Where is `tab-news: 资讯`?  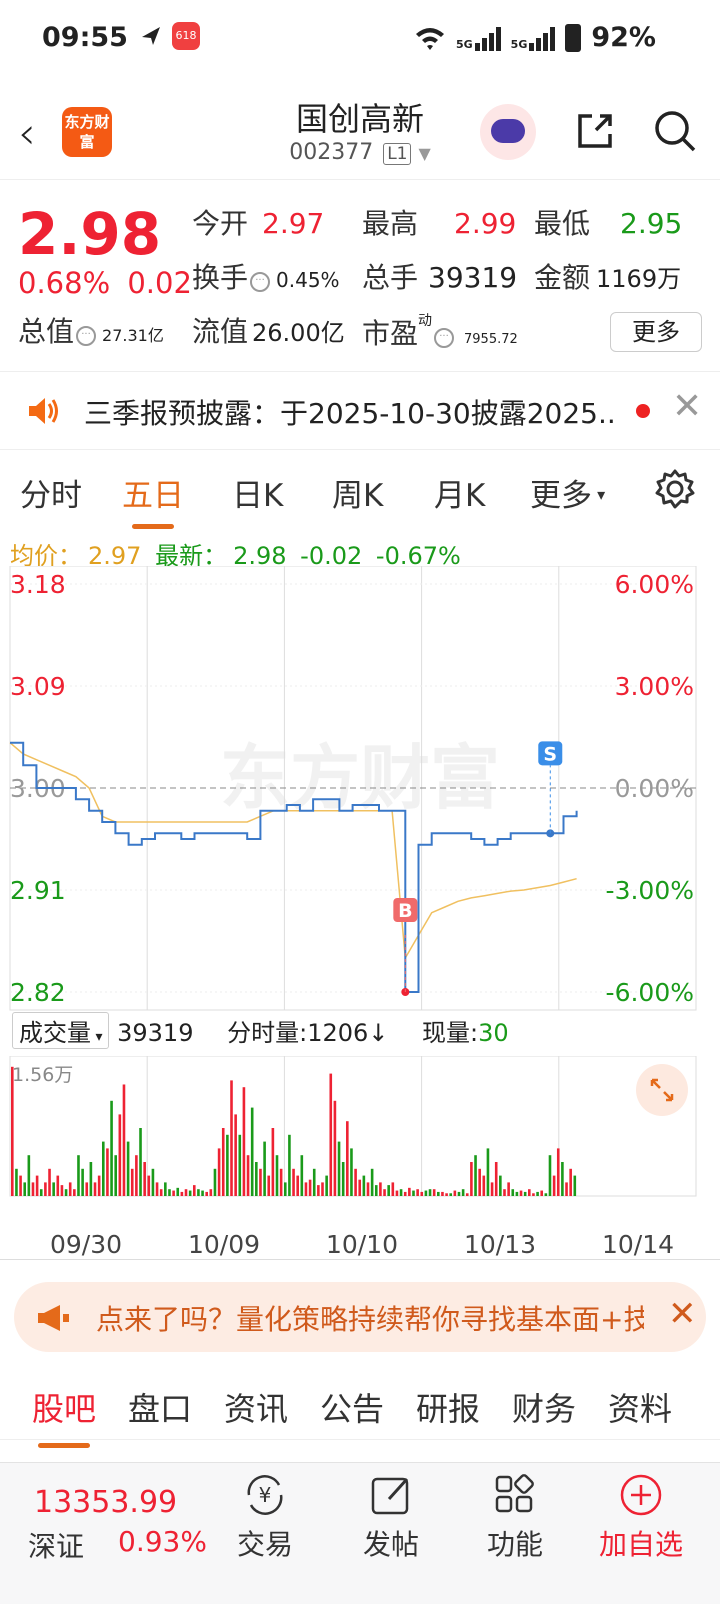 tab-news: 资讯 is located at coordinates (256, 1407).